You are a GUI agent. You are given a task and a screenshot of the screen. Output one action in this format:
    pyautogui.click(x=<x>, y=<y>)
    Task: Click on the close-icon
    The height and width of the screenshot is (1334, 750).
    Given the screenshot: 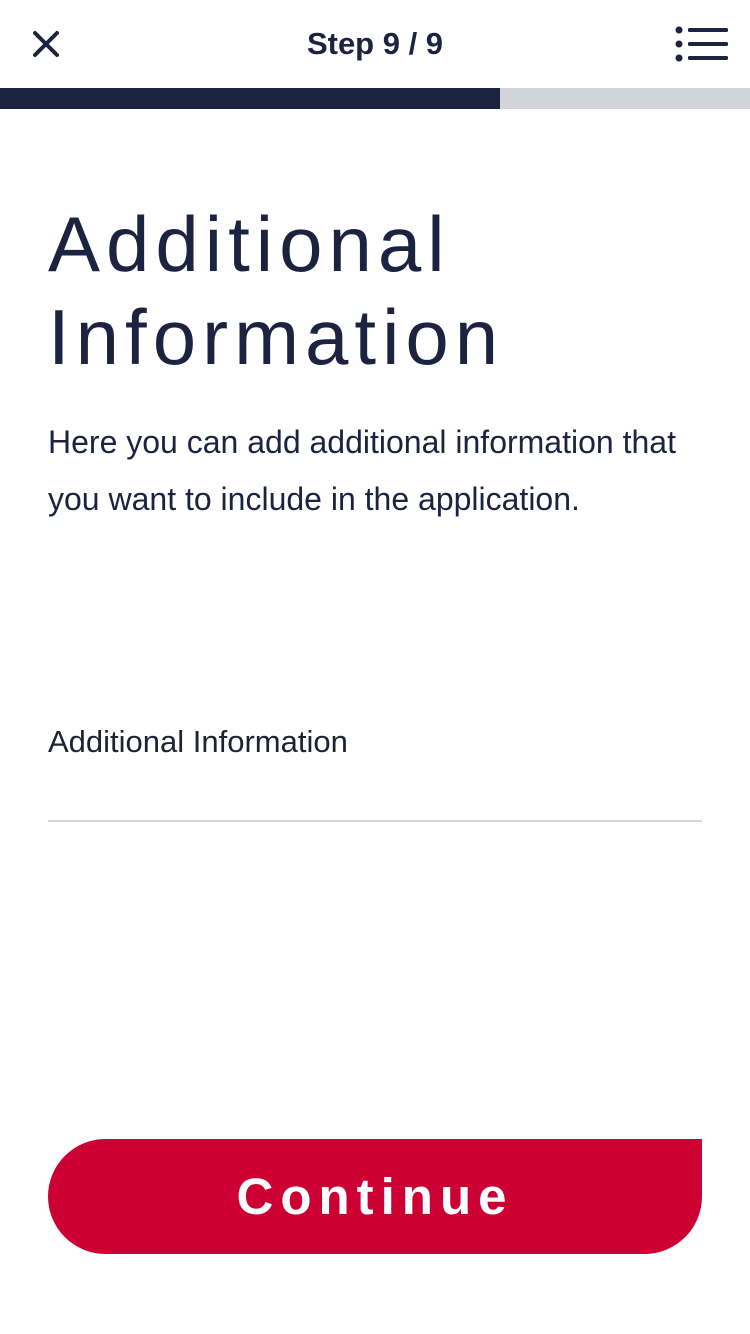 What is the action you would take?
    pyautogui.click(x=46, y=44)
    